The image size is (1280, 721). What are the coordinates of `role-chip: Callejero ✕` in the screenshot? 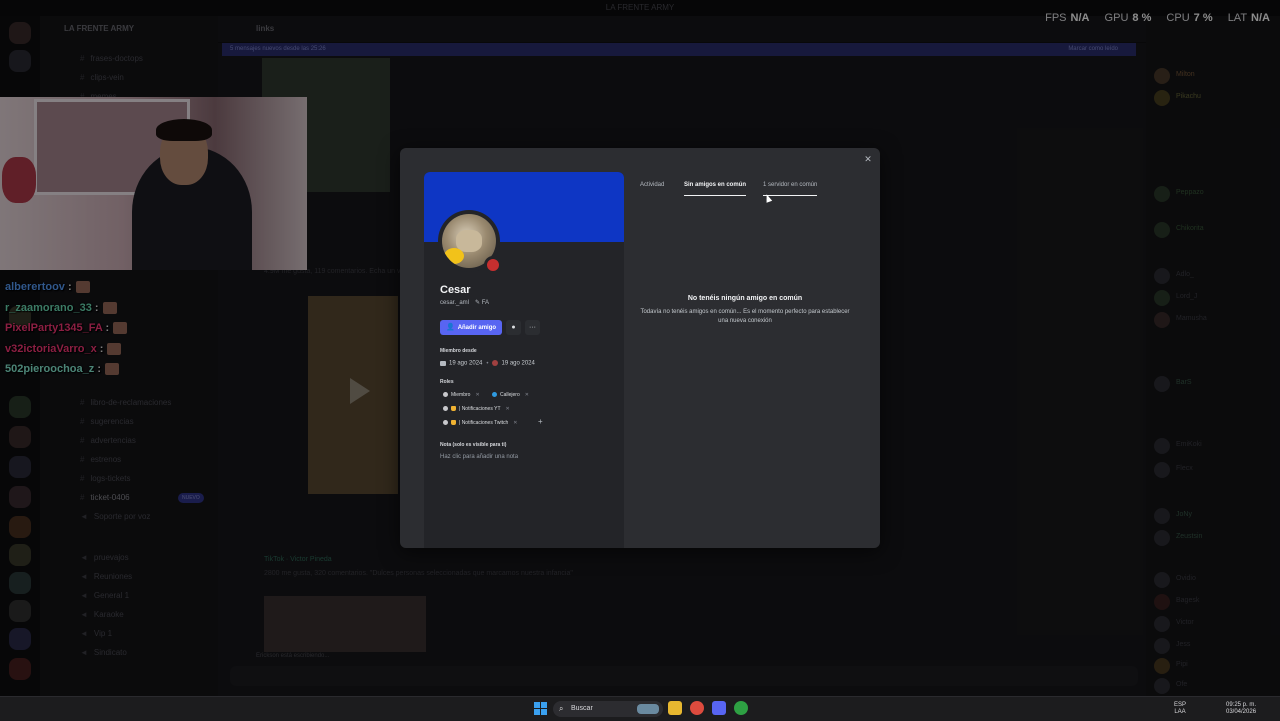 It's located at (510, 395).